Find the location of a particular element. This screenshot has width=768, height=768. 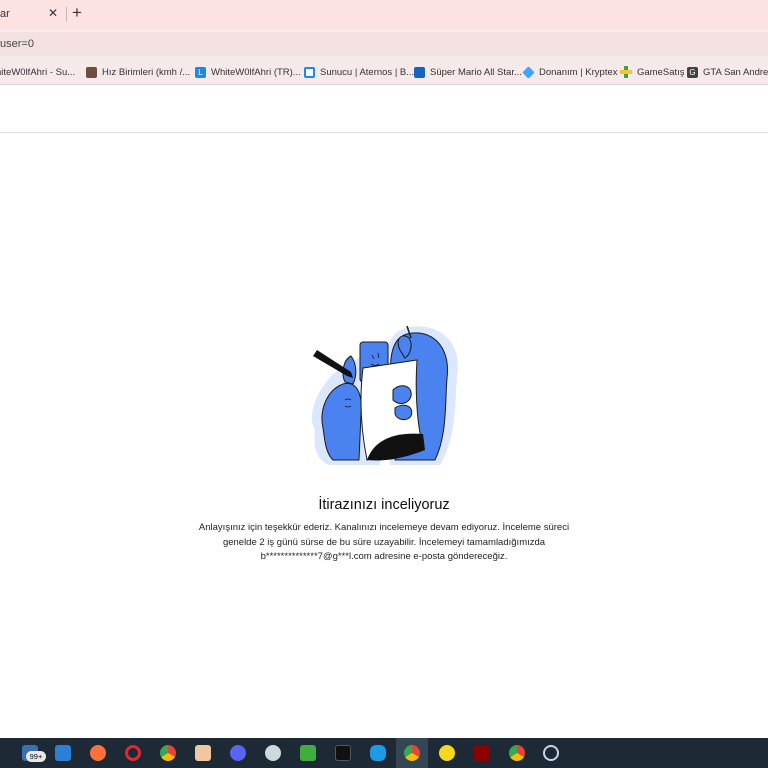

address-bar: user=0 is located at coordinates (384, 44).